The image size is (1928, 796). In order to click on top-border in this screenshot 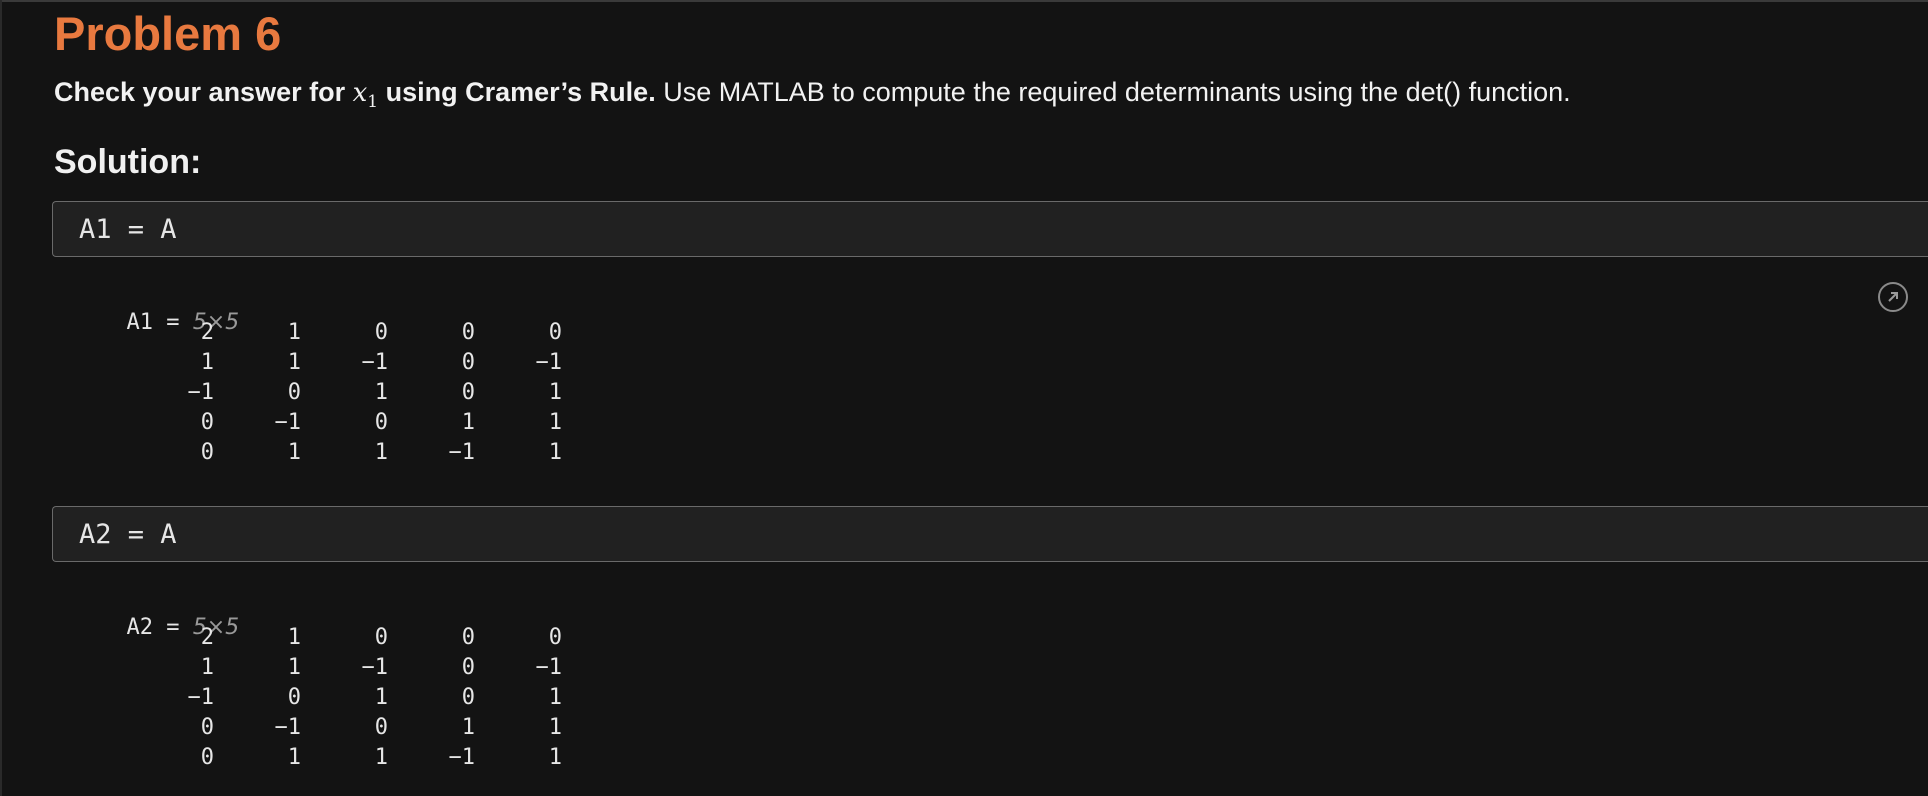, I will do `click(964, 1)`.